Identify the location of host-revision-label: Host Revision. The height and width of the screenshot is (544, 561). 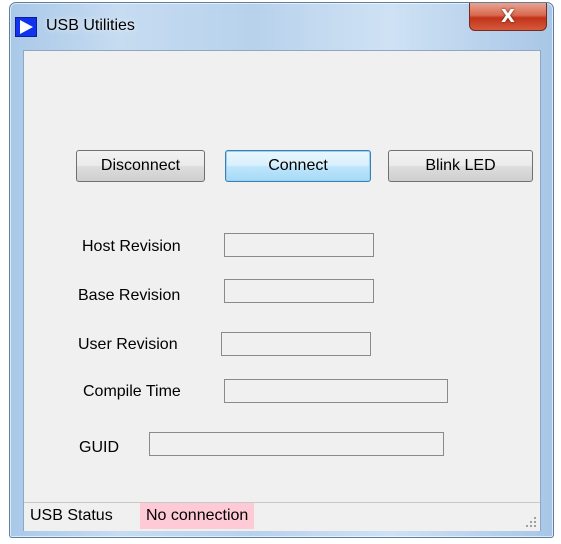
(131, 246).